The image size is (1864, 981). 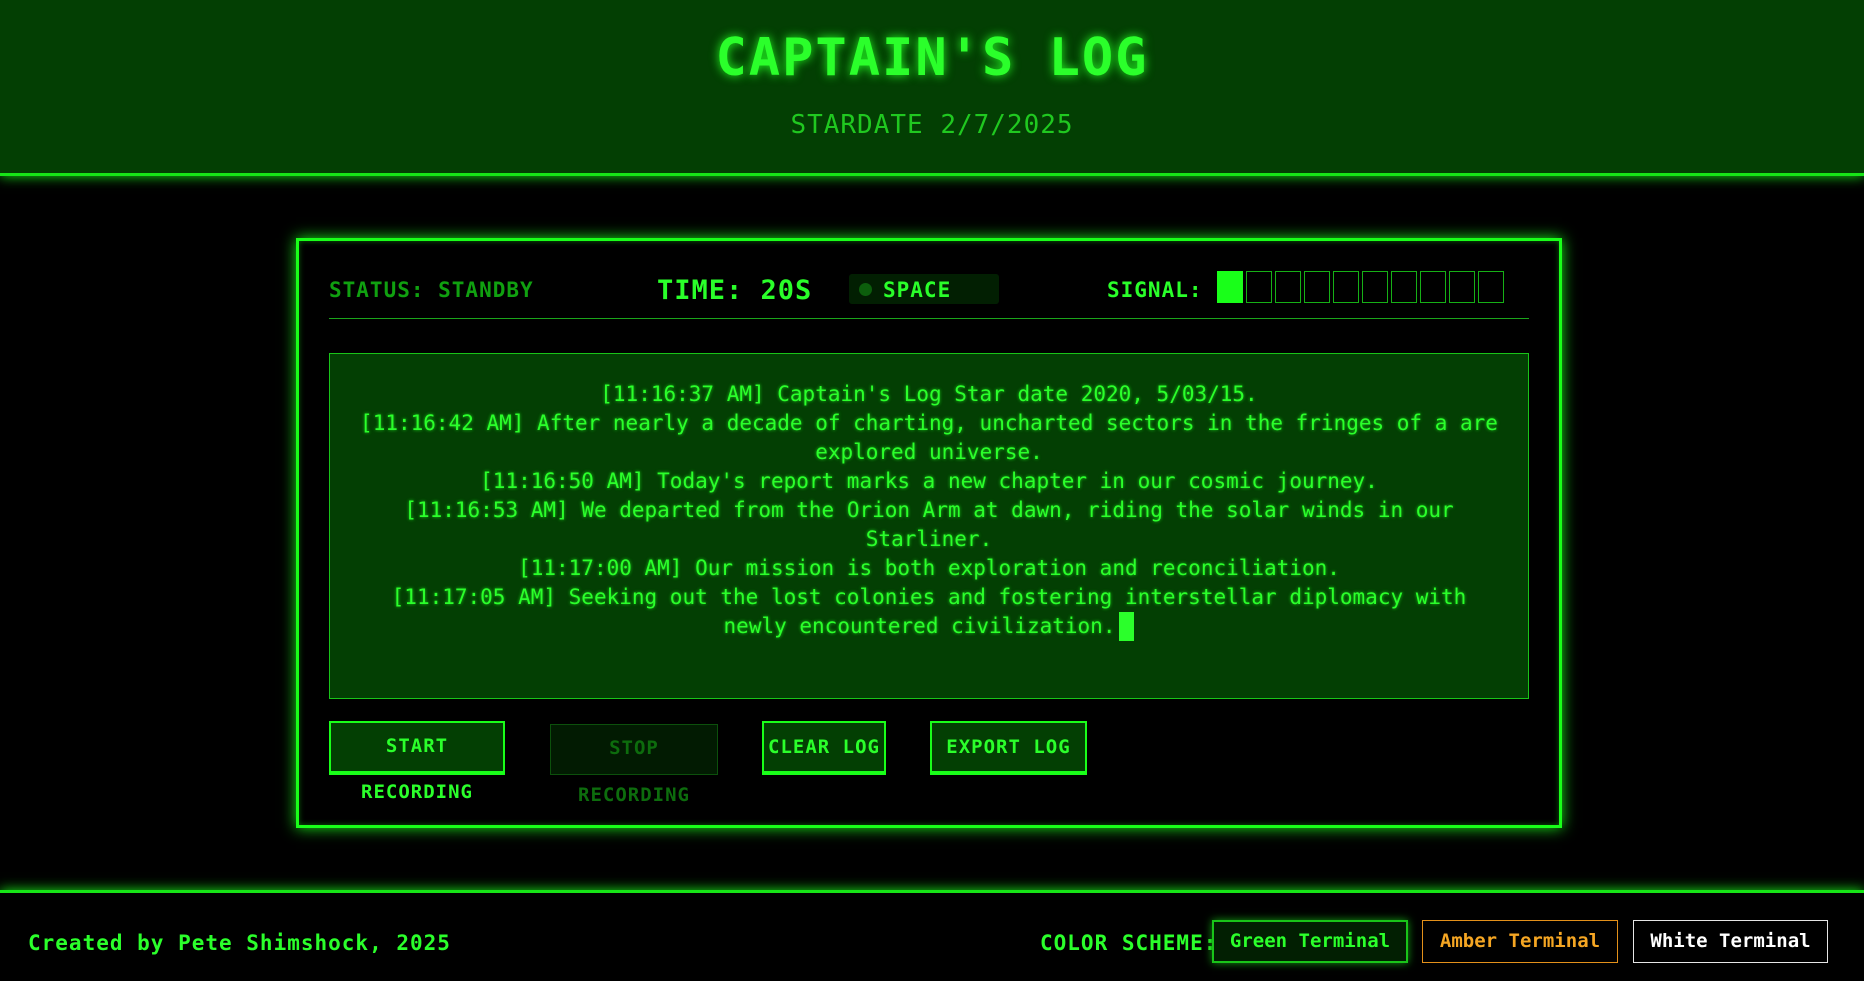 What do you see at coordinates (1730, 941) in the screenshot?
I see `white-terminal-button: White Terminal` at bounding box center [1730, 941].